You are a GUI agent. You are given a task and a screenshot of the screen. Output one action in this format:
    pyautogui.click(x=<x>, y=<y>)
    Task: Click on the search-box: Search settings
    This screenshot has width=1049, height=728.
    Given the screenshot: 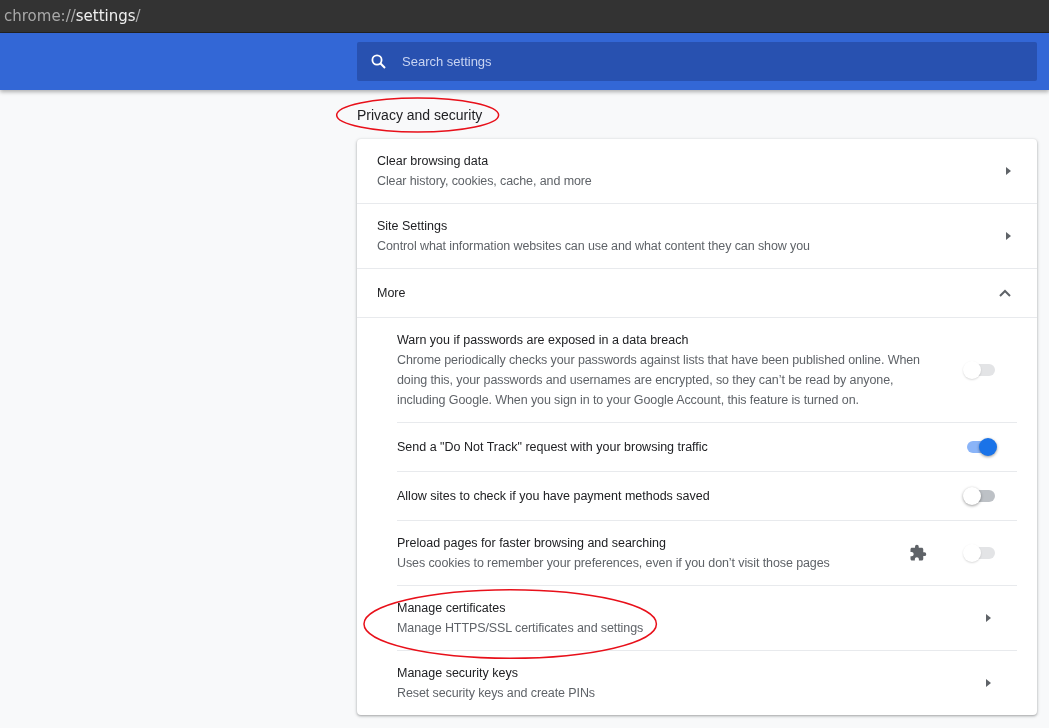 What is the action you would take?
    pyautogui.click(x=697, y=61)
    